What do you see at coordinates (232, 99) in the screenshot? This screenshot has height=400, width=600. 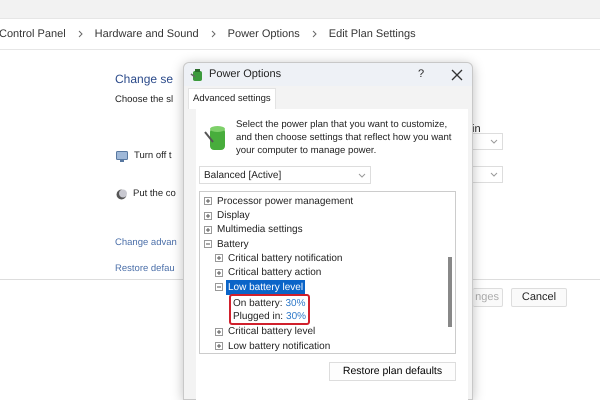 I see `settings-tab: Advanced settings` at bounding box center [232, 99].